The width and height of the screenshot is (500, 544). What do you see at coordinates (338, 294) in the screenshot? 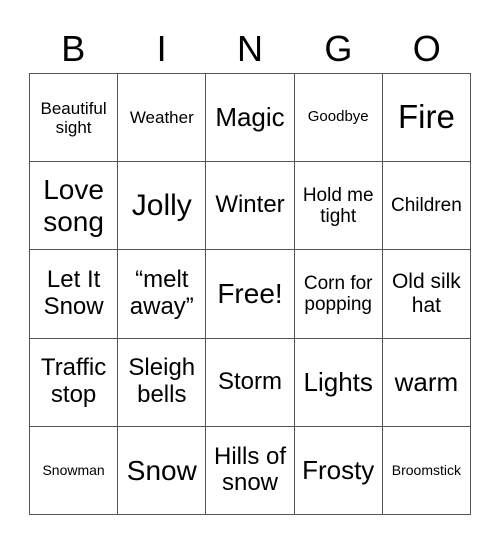
I see `bingo-cell: Corn for popping` at bounding box center [338, 294].